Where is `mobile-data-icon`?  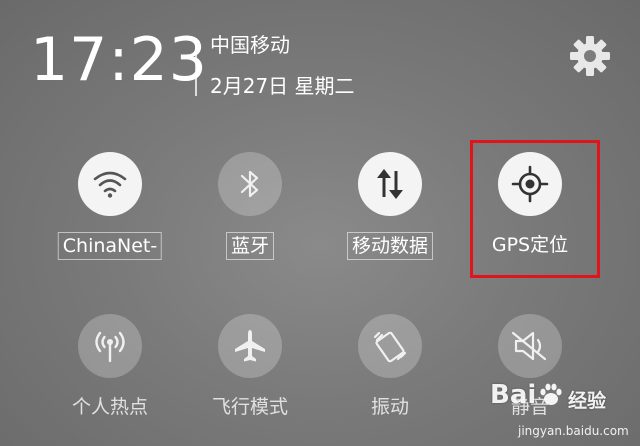
mobile-data-icon is located at coordinates (390, 184).